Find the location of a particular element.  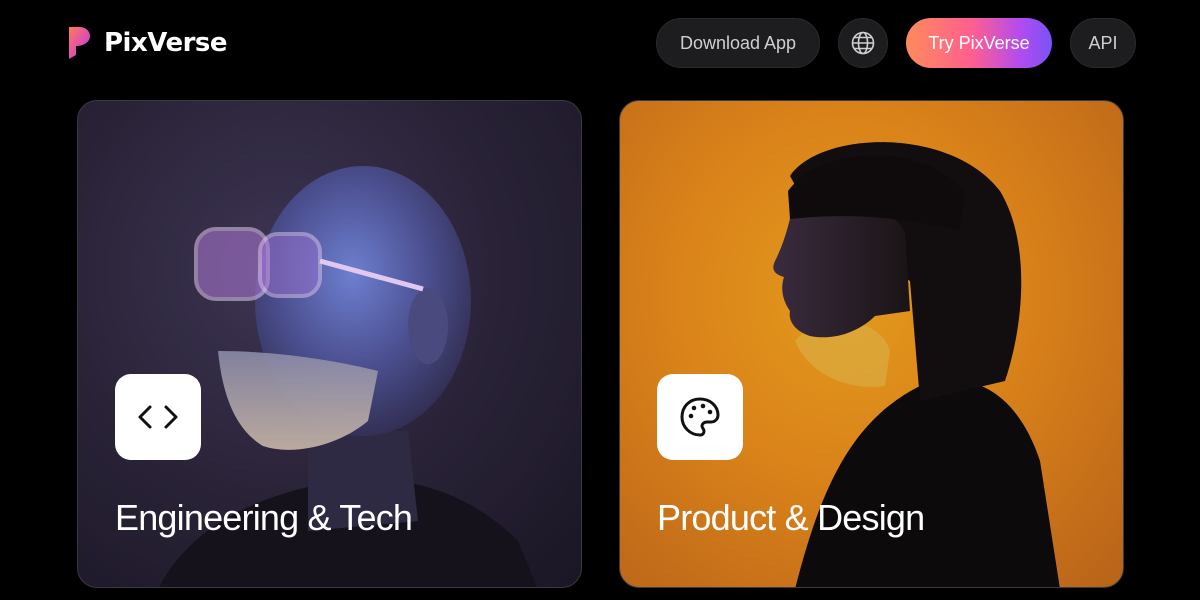

card-title: Product & Design is located at coordinates (791, 517).